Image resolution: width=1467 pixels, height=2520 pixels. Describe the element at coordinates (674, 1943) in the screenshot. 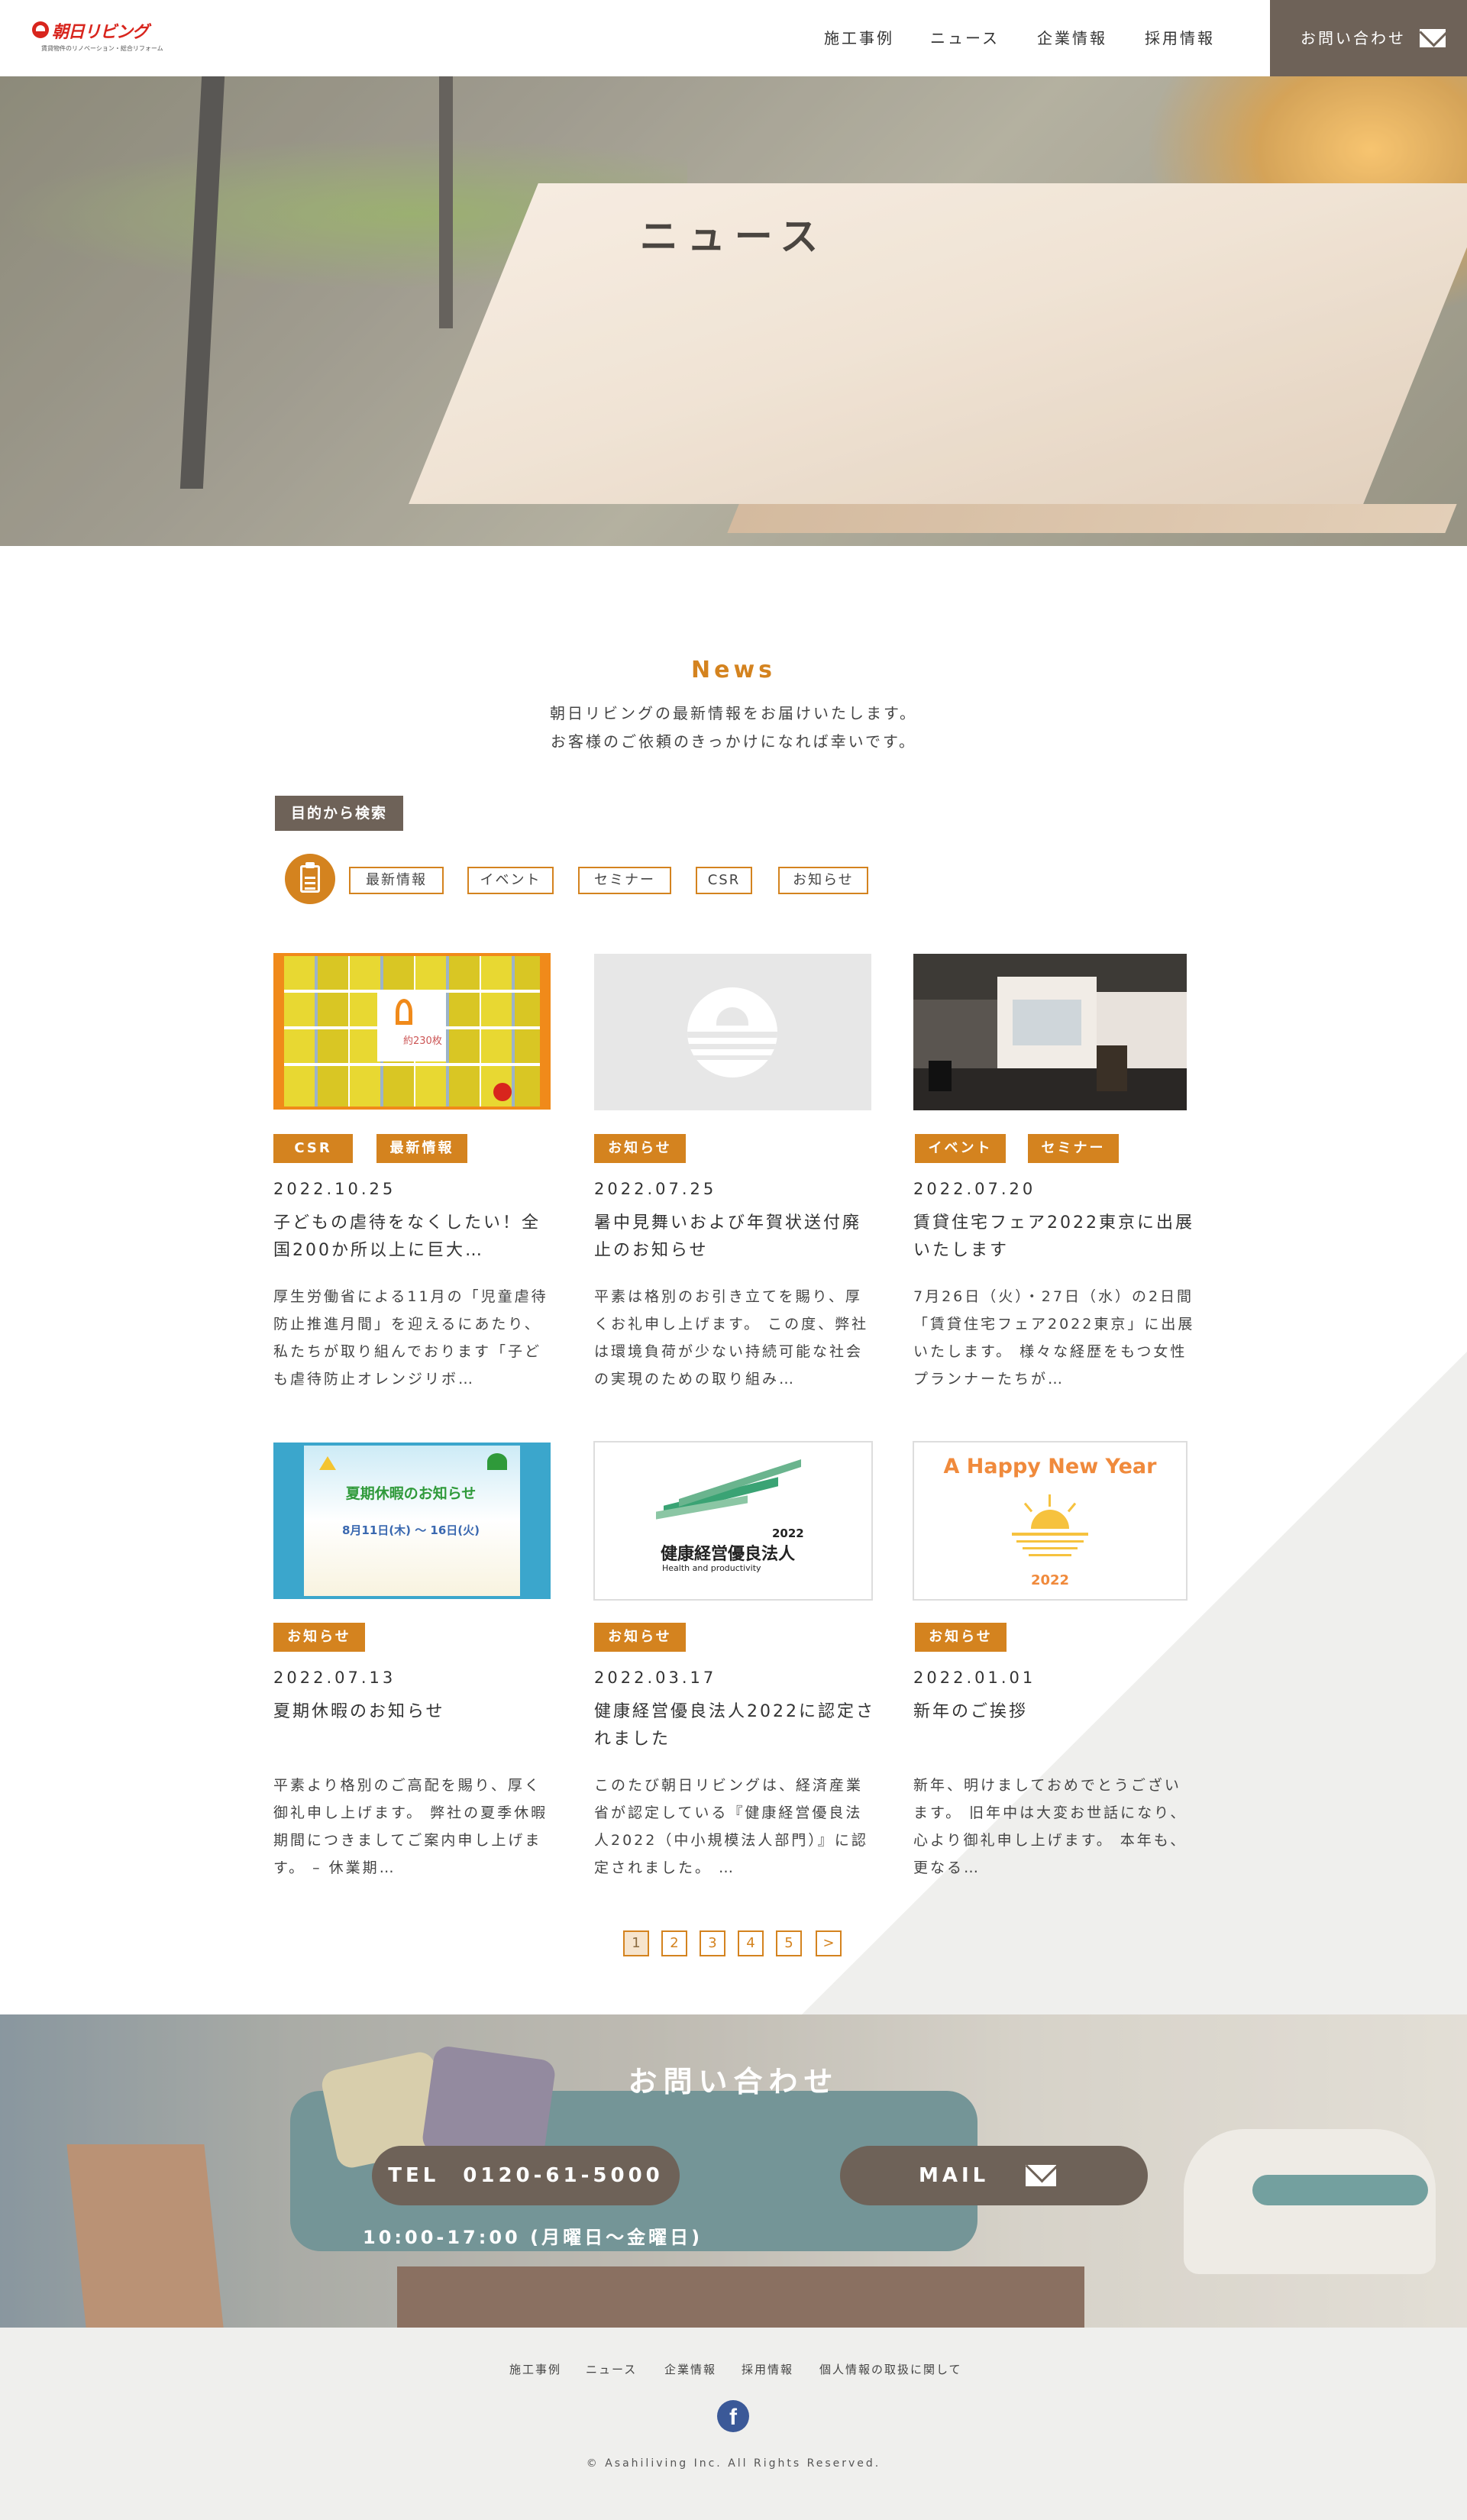

I see `page-2-button: 2` at that location.